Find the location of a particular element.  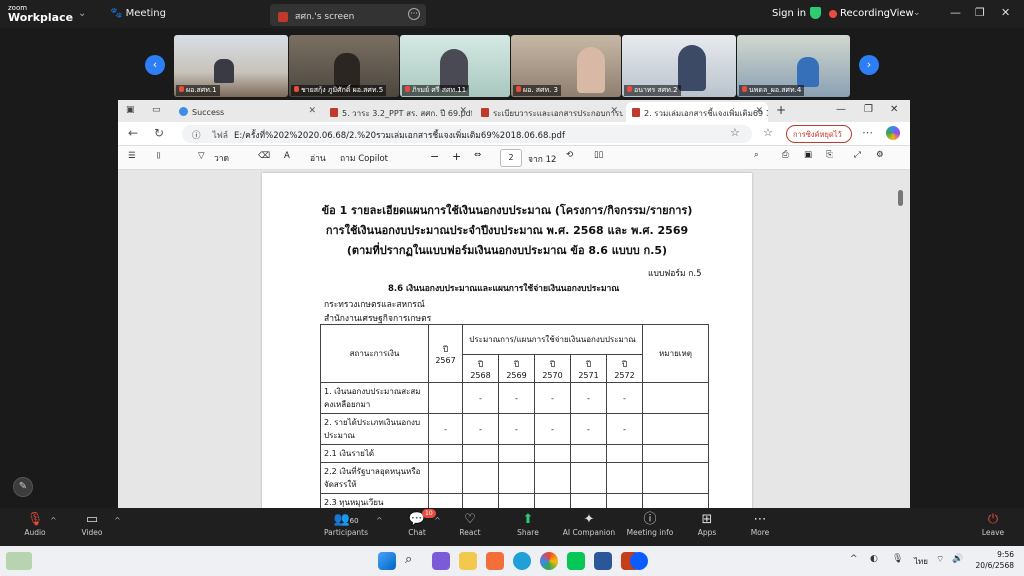

settings-gear-icon: ⚙ is located at coordinates (880, 155).